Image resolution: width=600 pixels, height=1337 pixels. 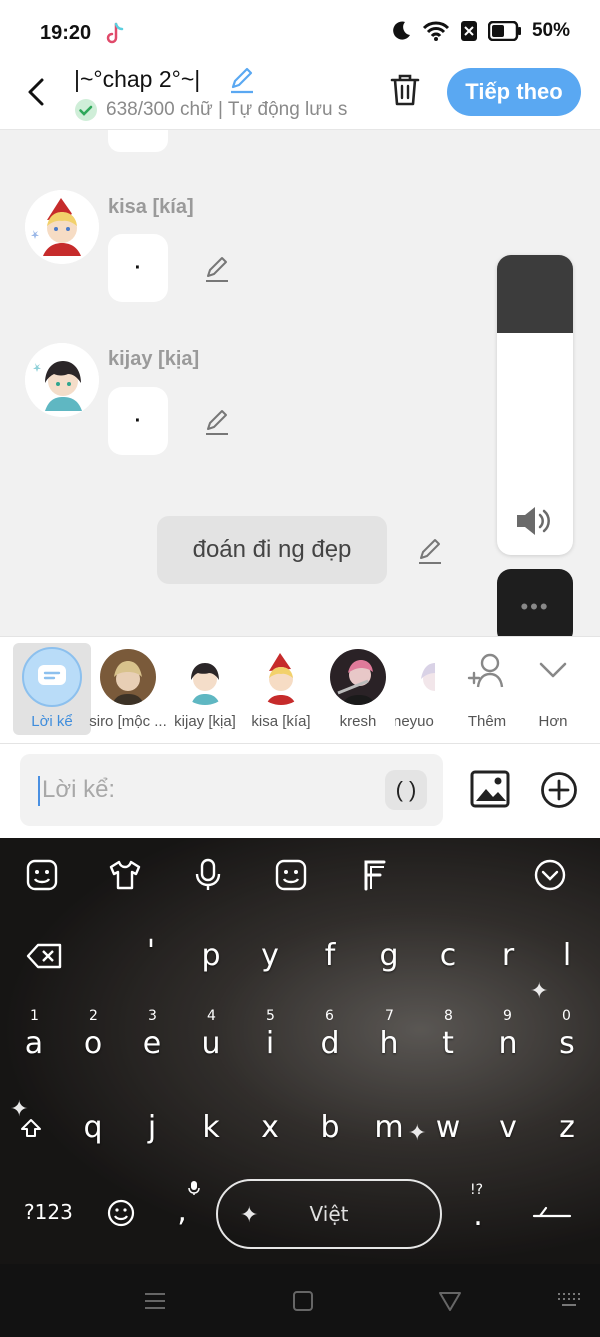 What do you see at coordinates (151, 951) in the screenshot?
I see `key: '` at bounding box center [151, 951].